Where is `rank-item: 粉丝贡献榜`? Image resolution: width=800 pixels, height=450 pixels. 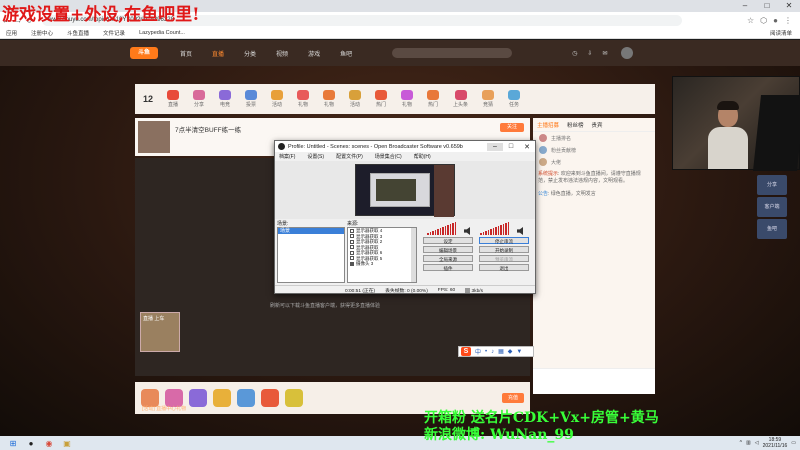
rank-item: 粉丝贡献榜 is located at coordinates (594, 150).